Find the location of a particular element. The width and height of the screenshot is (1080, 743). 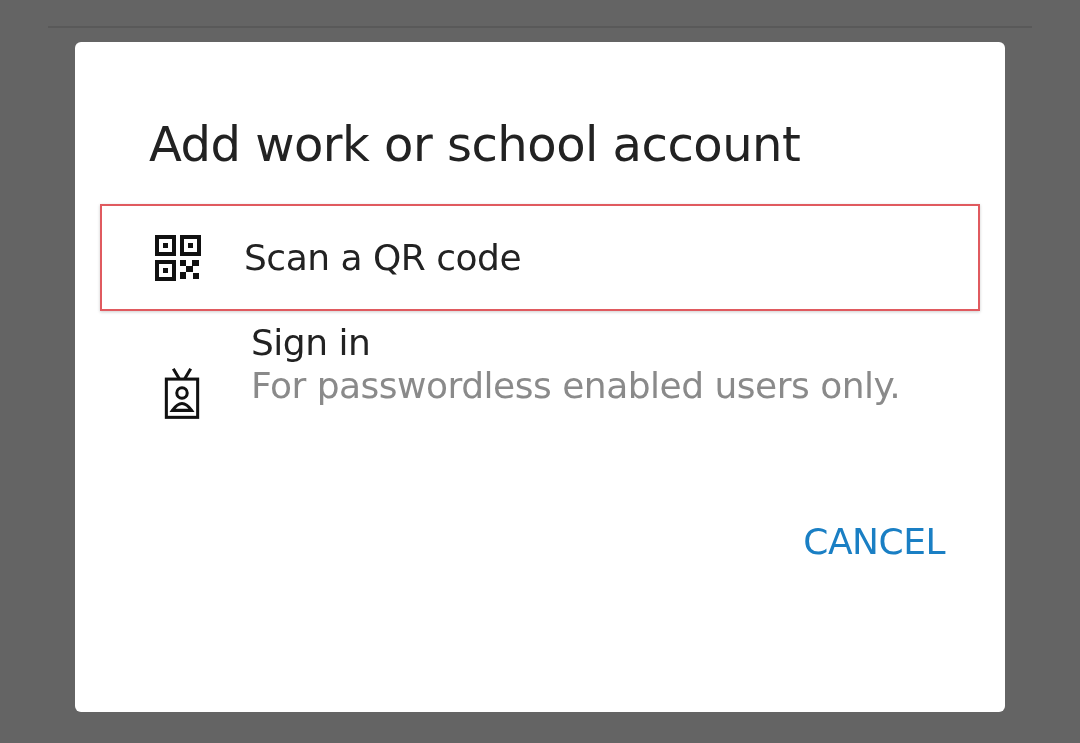

option-item: Sign in For passwordless enabled users only. is located at coordinates (540, 372).